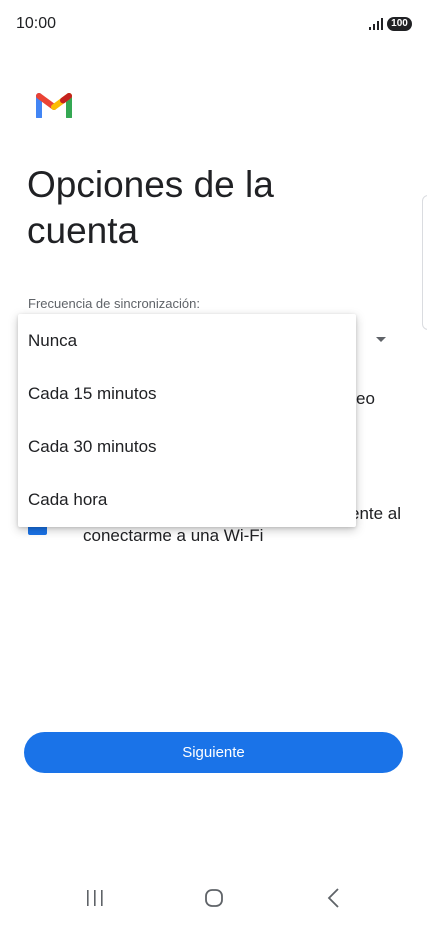  What do you see at coordinates (334, 898) in the screenshot?
I see `back-icon` at bounding box center [334, 898].